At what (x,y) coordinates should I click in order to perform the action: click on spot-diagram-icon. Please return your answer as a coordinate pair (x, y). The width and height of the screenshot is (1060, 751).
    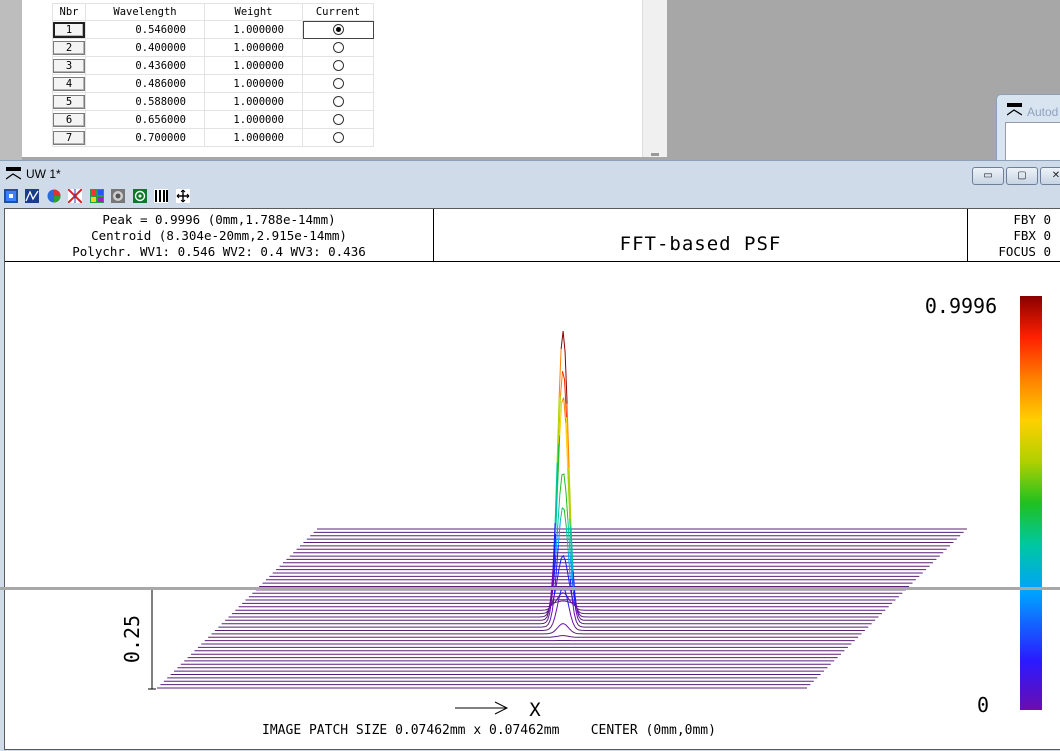
    Looking at the image, I should click on (11, 196).